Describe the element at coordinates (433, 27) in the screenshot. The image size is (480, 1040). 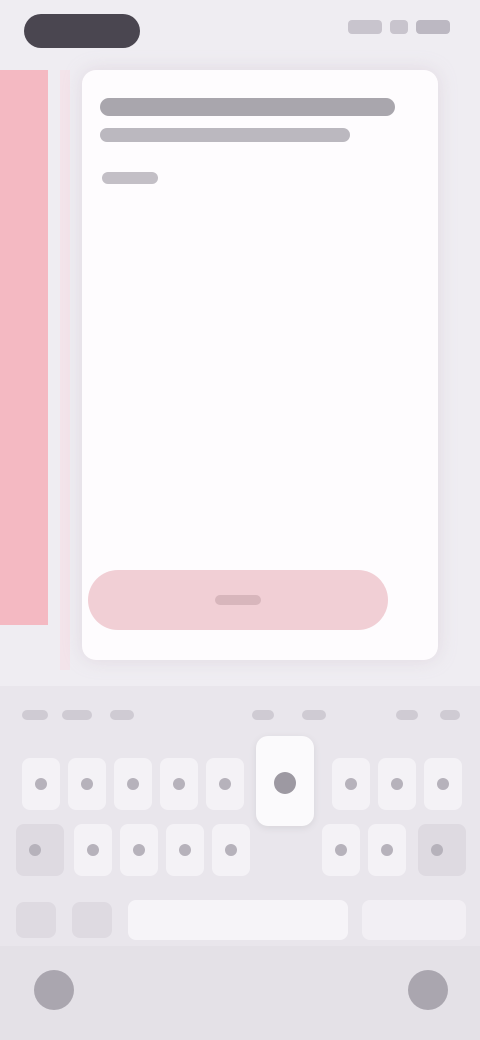
I see `battery-icon` at that location.